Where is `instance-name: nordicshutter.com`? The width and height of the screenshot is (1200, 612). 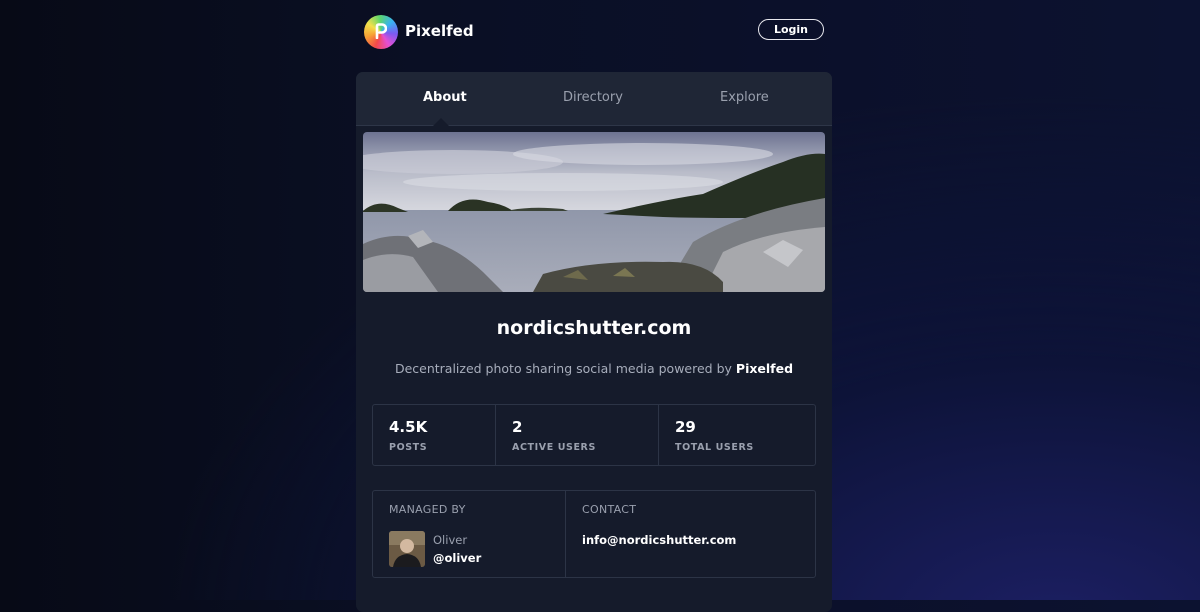
instance-name: nordicshutter.com is located at coordinates (594, 328).